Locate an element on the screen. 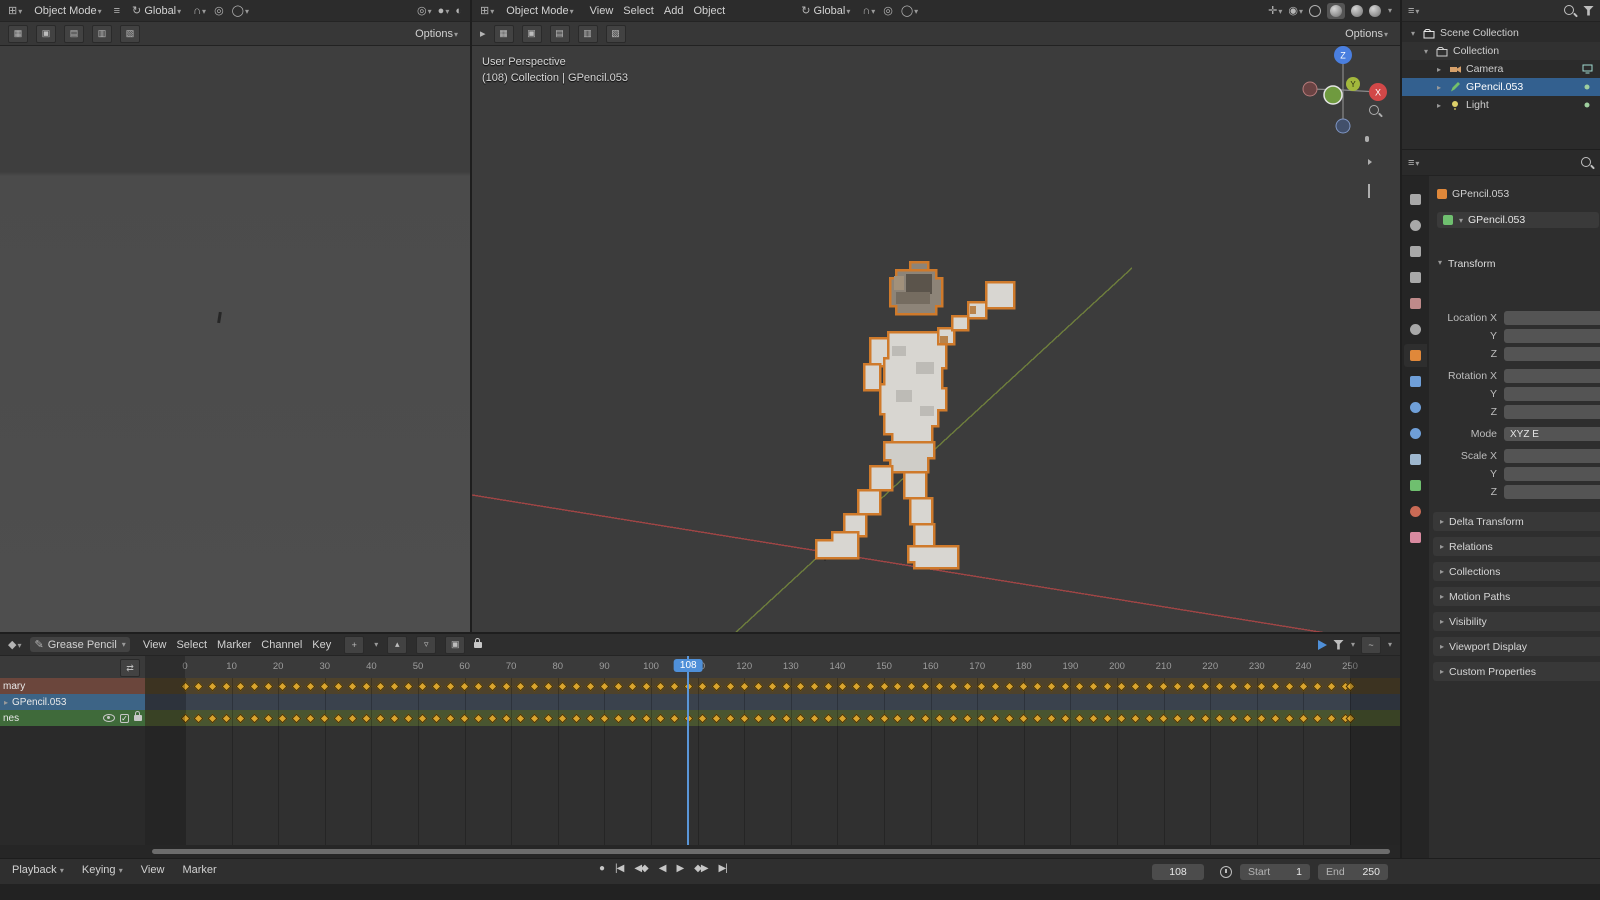  viewport-menu-select: Select is located at coordinates (638, 11).